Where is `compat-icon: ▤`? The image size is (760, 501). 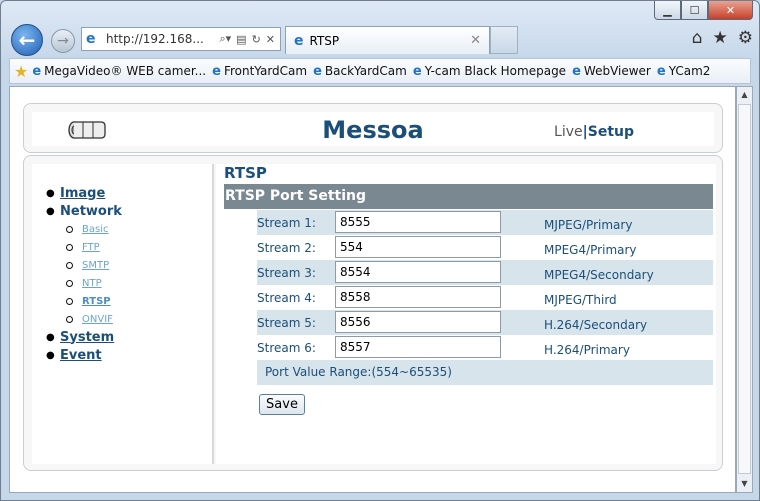
compat-icon: ▤ is located at coordinates (241, 39).